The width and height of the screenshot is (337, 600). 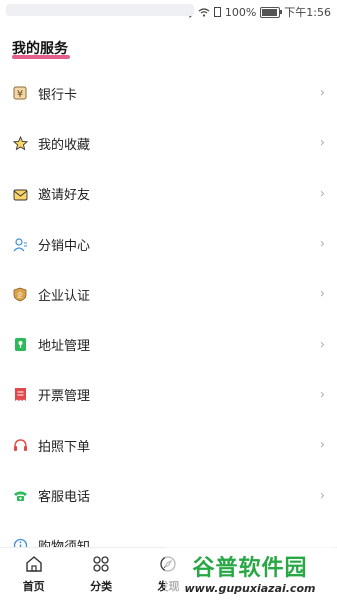 I want to click on tab-label: 首页, so click(x=33, y=586).